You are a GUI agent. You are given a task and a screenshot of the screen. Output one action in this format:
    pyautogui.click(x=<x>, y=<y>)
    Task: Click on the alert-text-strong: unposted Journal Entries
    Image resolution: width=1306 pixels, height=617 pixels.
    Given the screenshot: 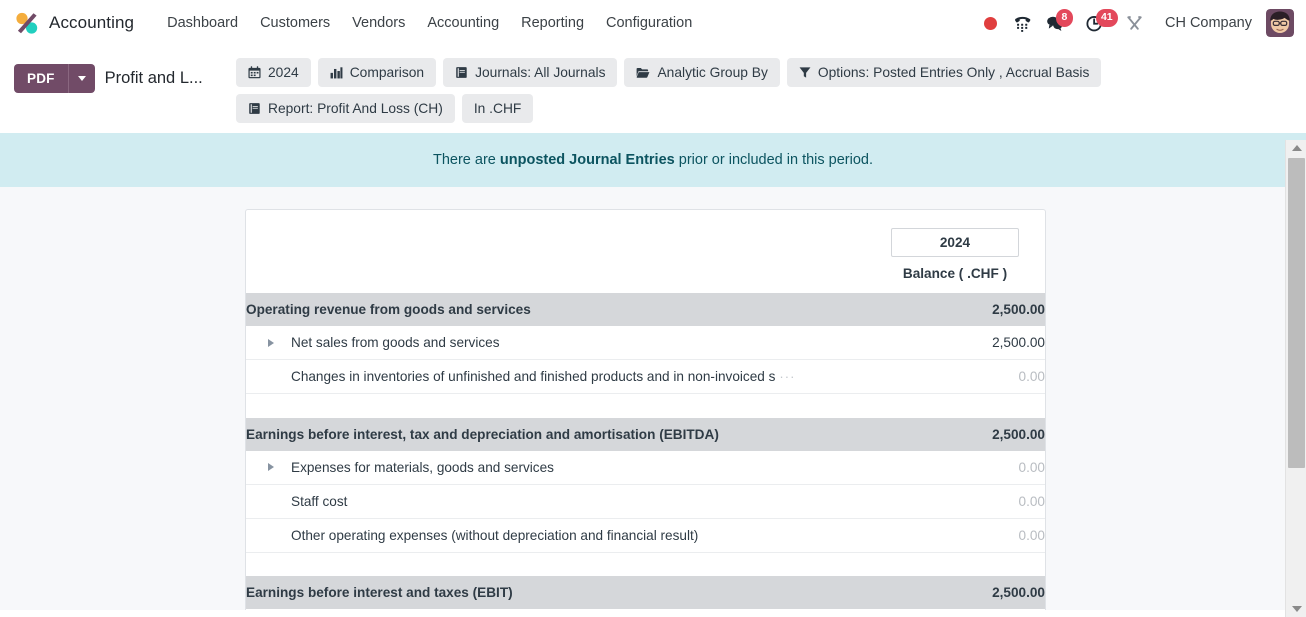 What is the action you would take?
    pyautogui.click(x=587, y=160)
    